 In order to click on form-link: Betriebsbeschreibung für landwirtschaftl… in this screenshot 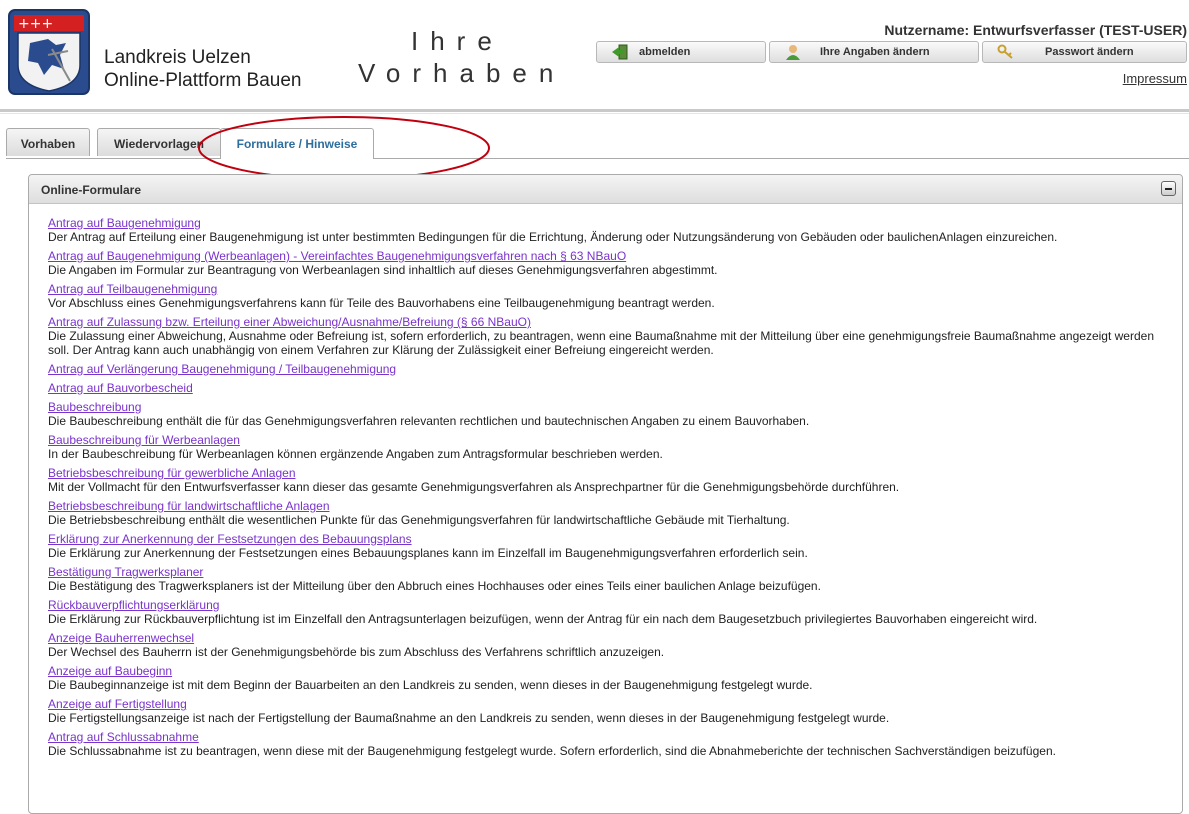, I will do `click(613, 506)`.